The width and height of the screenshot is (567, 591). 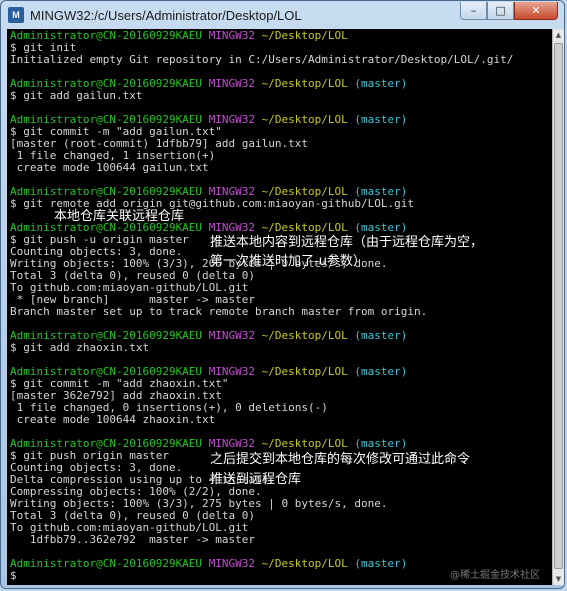 What do you see at coordinates (340, 459) in the screenshot?
I see `annotation-later-line-1: 之后提交到本地仓库的每次修改可通过此命令` at bounding box center [340, 459].